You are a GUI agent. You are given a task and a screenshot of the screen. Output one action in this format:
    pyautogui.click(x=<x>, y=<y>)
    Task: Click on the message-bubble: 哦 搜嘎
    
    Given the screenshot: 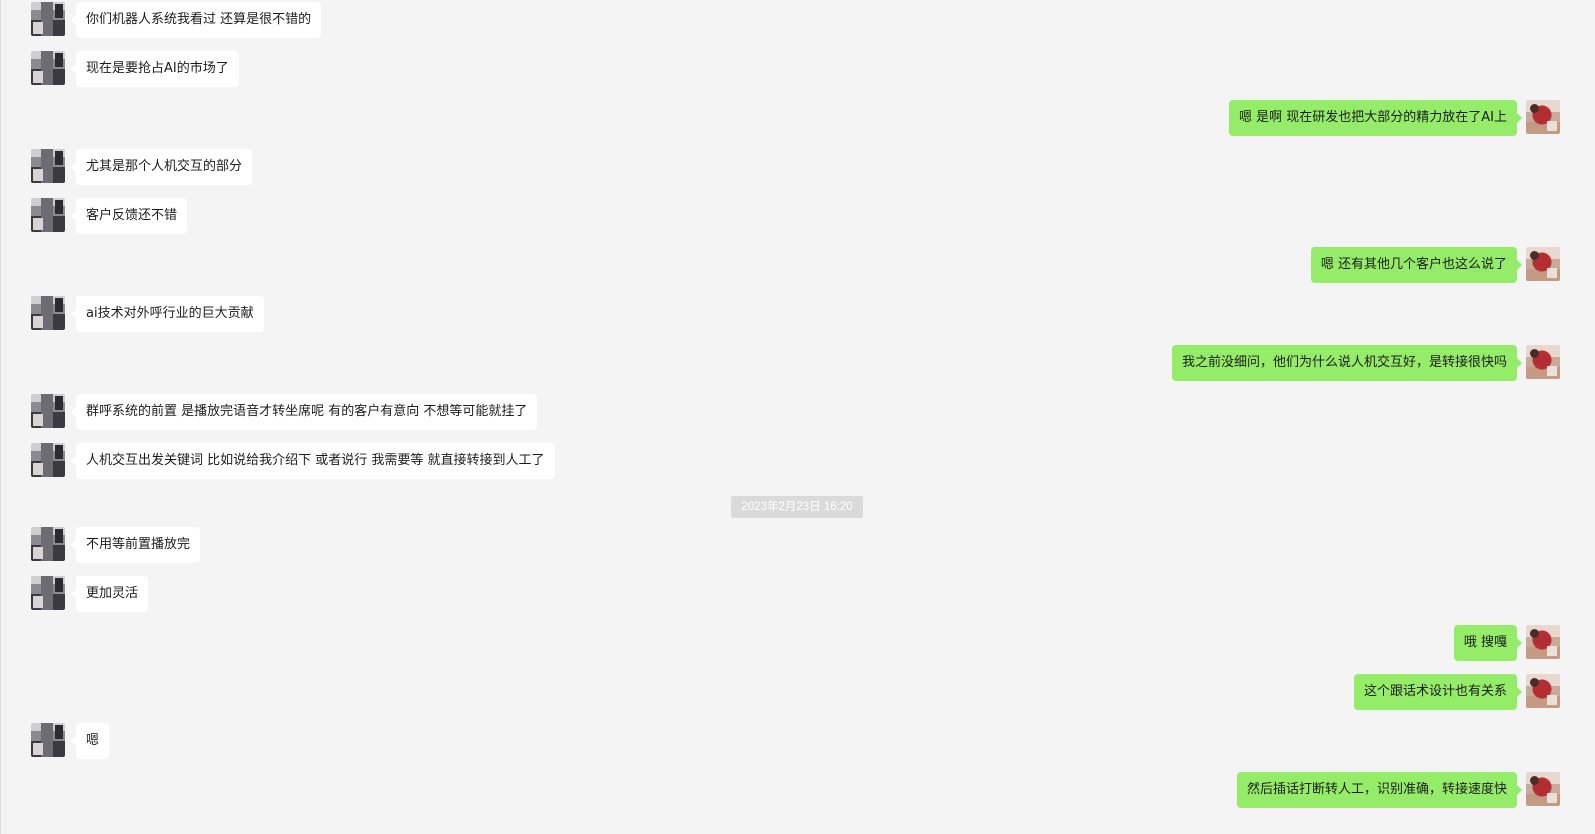 What is the action you would take?
    pyautogui.click(x=1488, y=643)
    